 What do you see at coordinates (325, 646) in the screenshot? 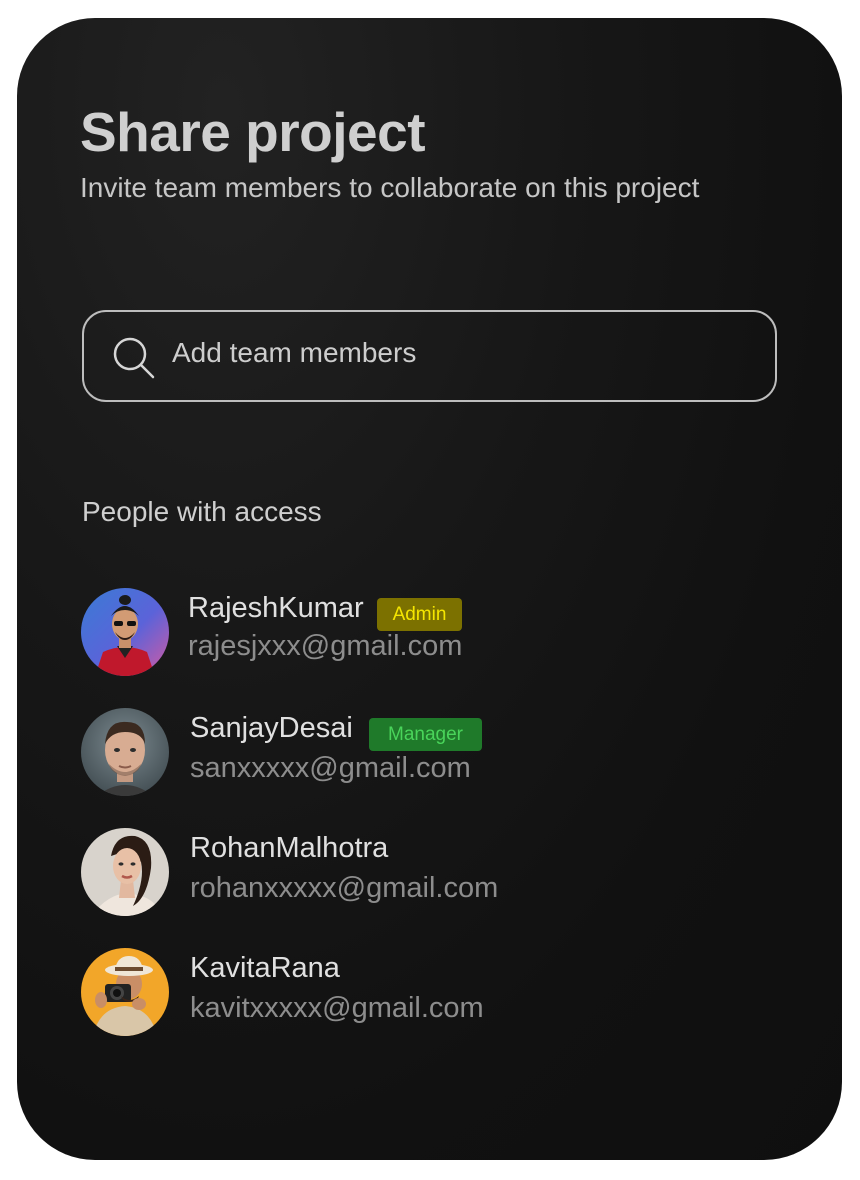
I see `person-email: rajesjxxx@gmail.com` at bounding box center [325, 646].